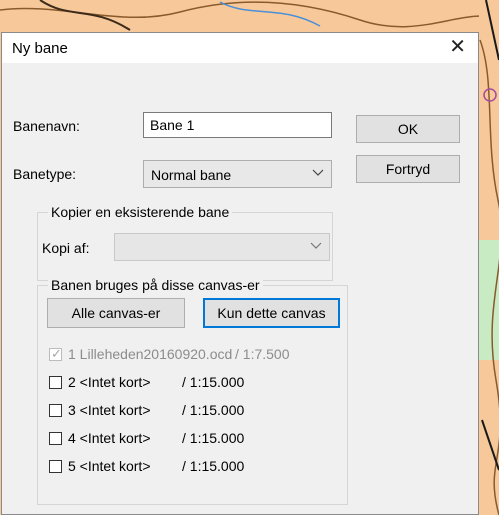 The height and width of the screenshot is (515, 499). Describe the element at coordinates (46, 126) in the screenshot. I see `course-name-label: Banenavn:` at that location.